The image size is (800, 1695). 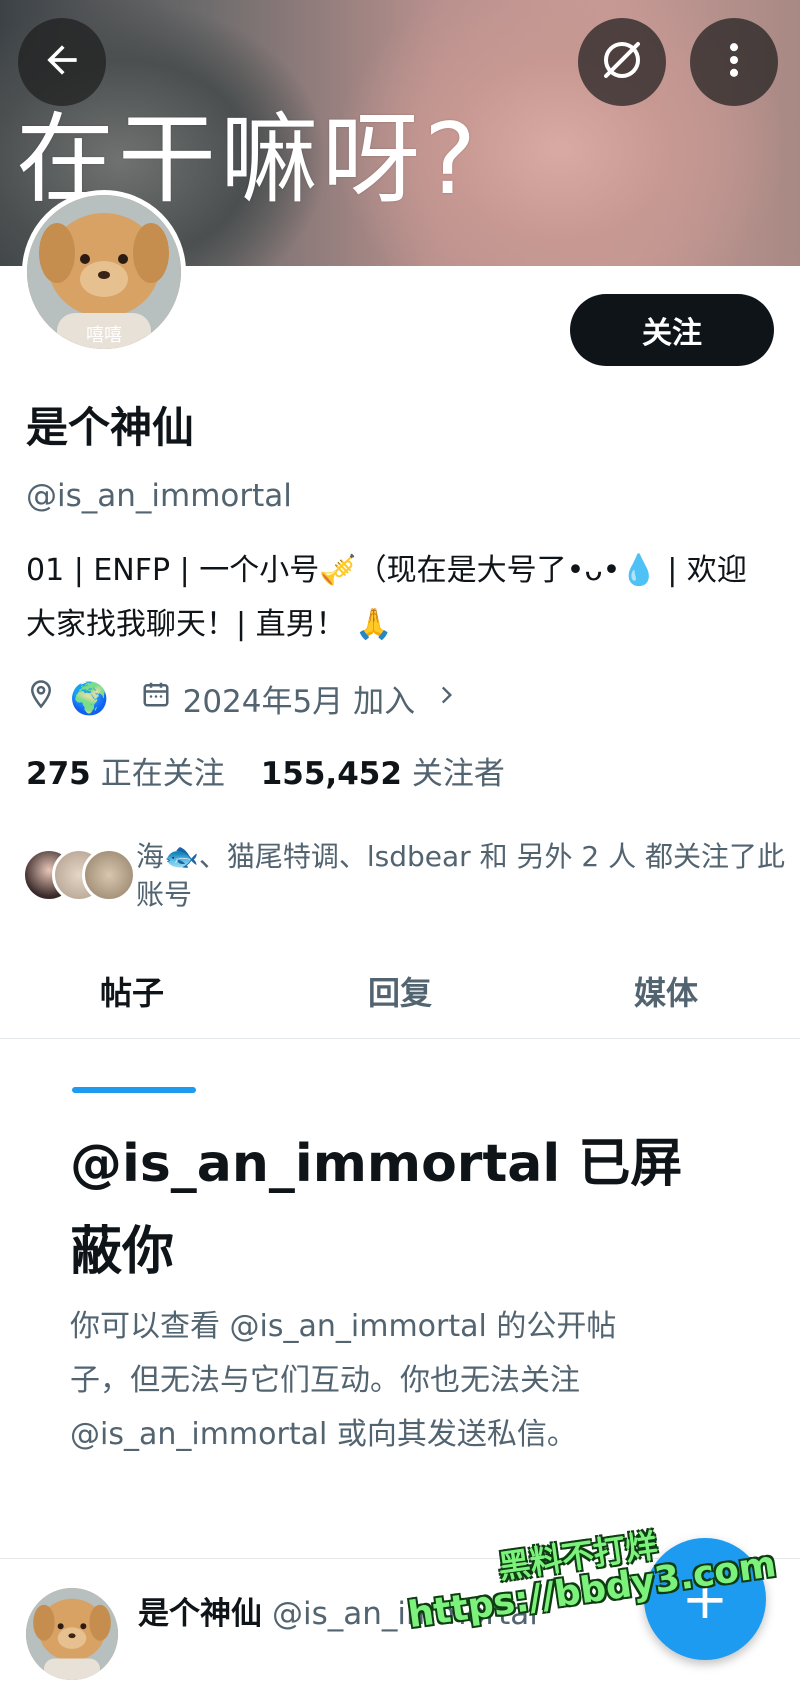 What do you see at coordinates (89, 698) in the screenshot?
I see `location-text: 🌍` at bounding box center [89, 698].